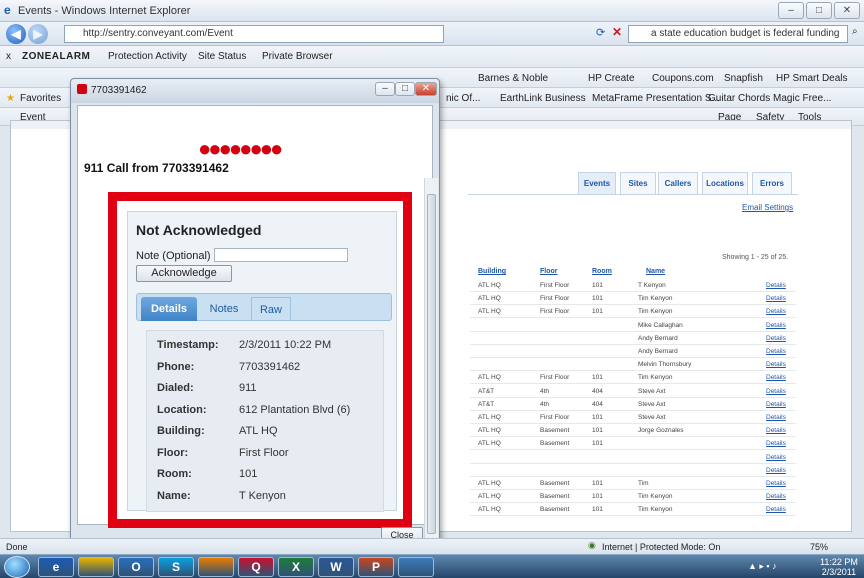  What do you see at coordinates (633, 484) in the screenshot?
I see `table-row: ATL HQ Basement 101 Tim Details` at bounding box center [633, 484].